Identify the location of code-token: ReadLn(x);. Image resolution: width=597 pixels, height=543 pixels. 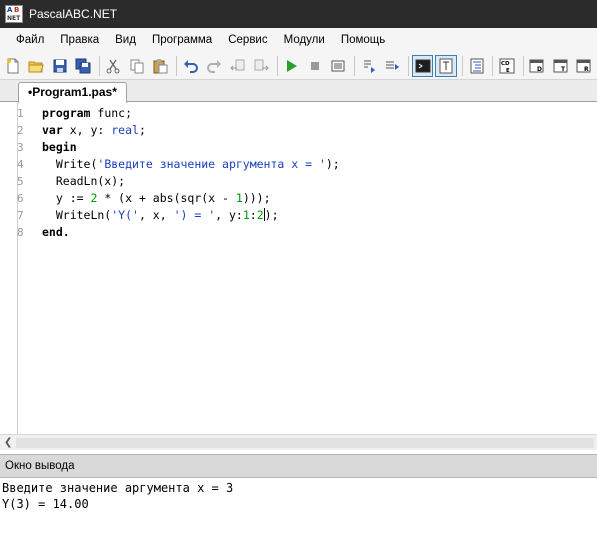
(84, 181).